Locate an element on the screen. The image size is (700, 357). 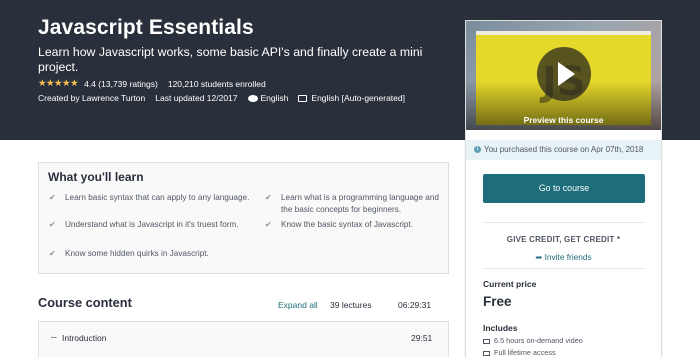
created-by: Created by Lawrence Turton is located at coordinates (91, 98).